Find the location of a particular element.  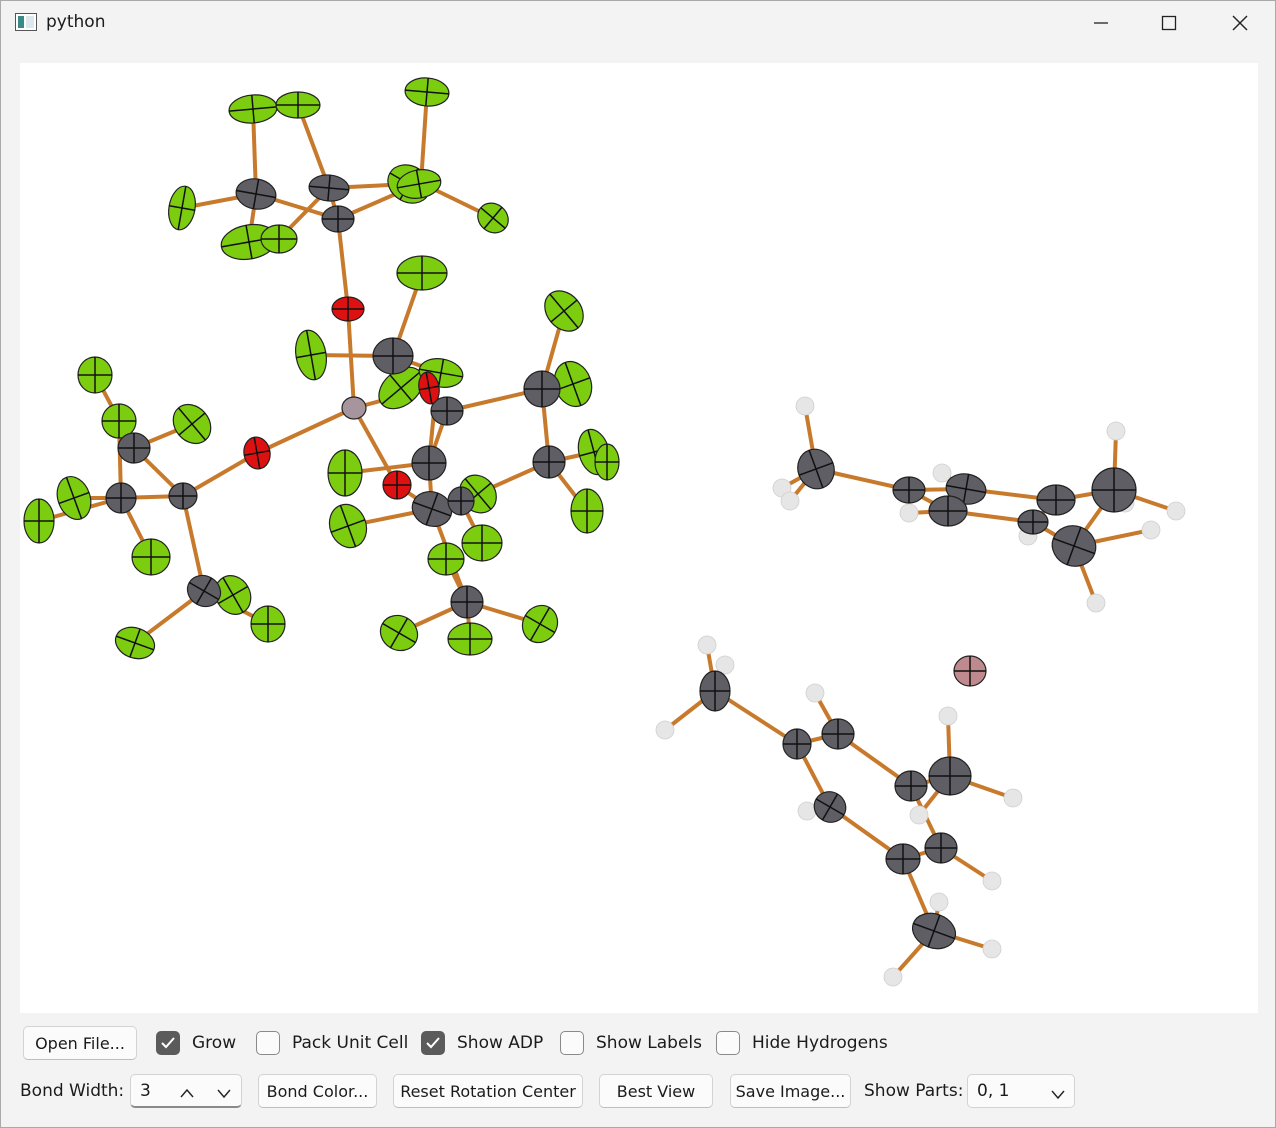

close-button is located at coordinates (1240, 23).